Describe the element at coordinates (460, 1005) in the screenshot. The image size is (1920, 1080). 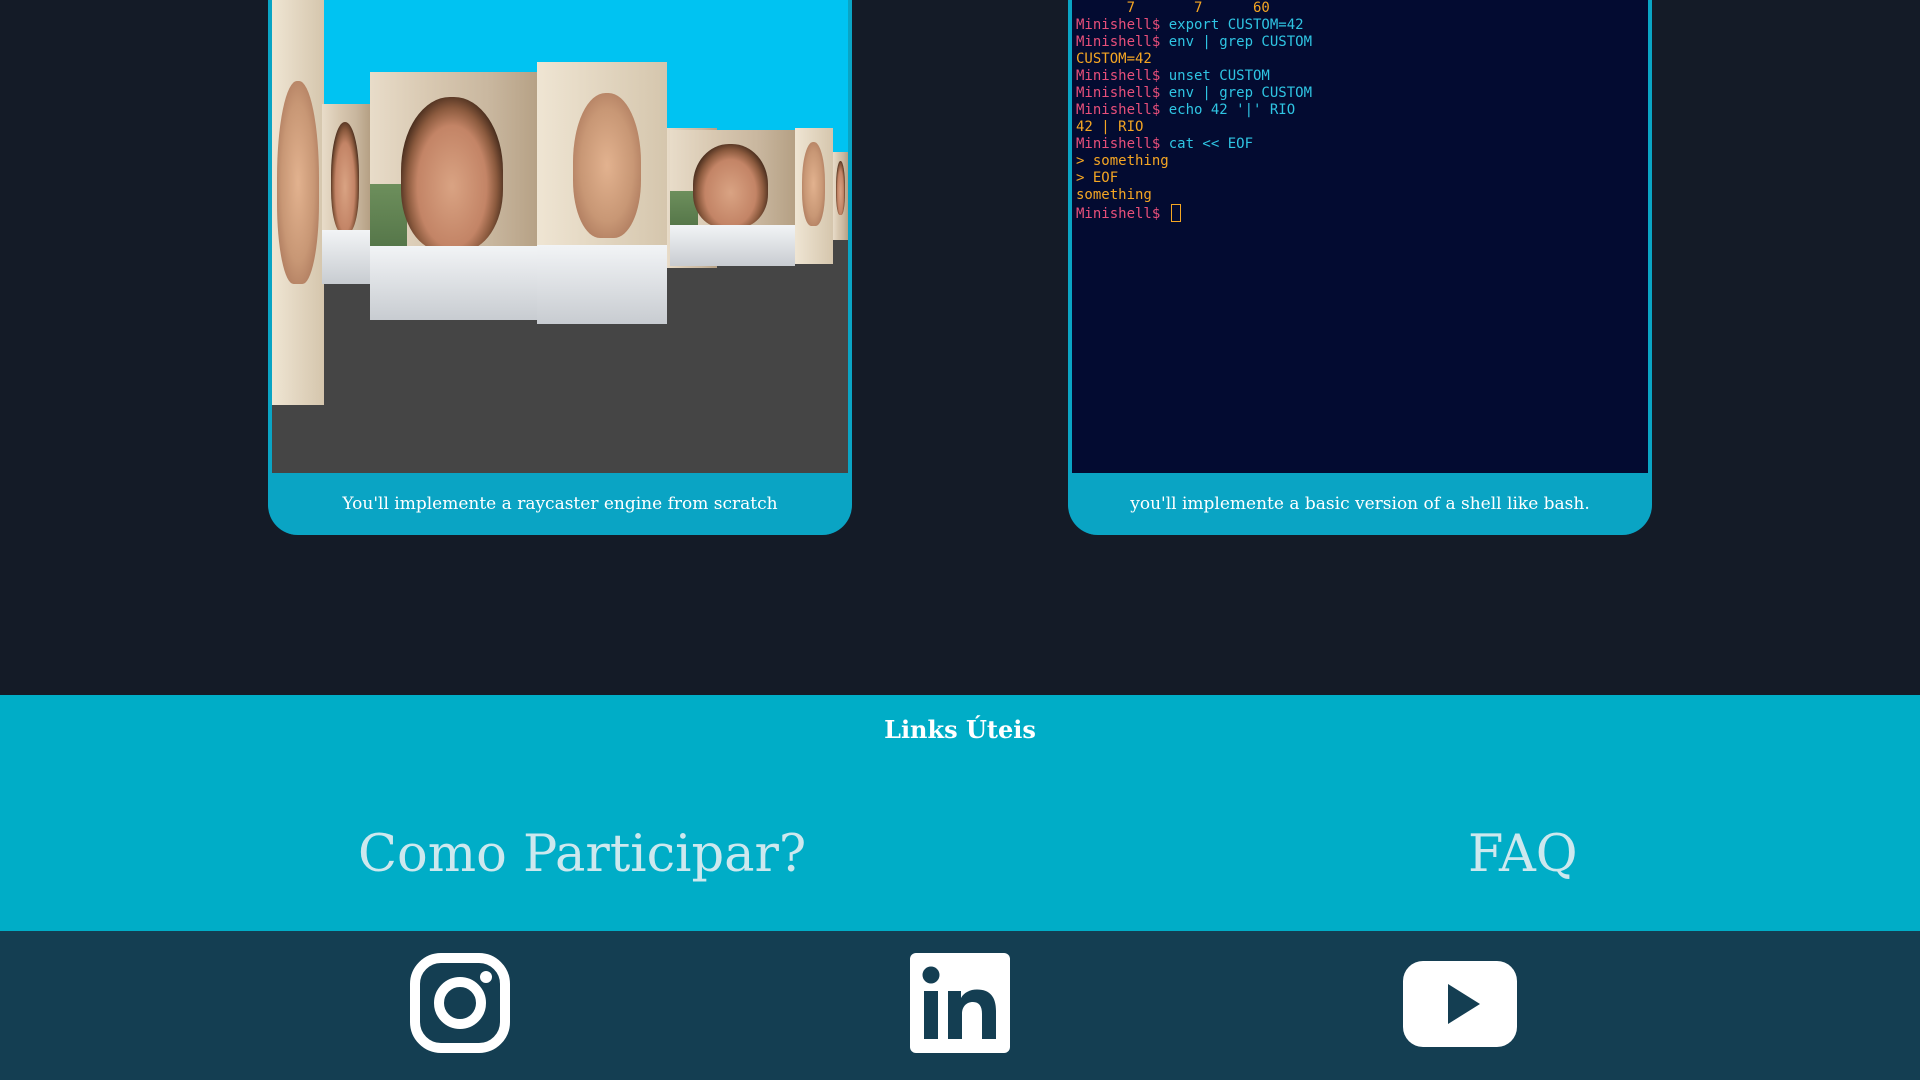
I see `instagram-icon` at that location.